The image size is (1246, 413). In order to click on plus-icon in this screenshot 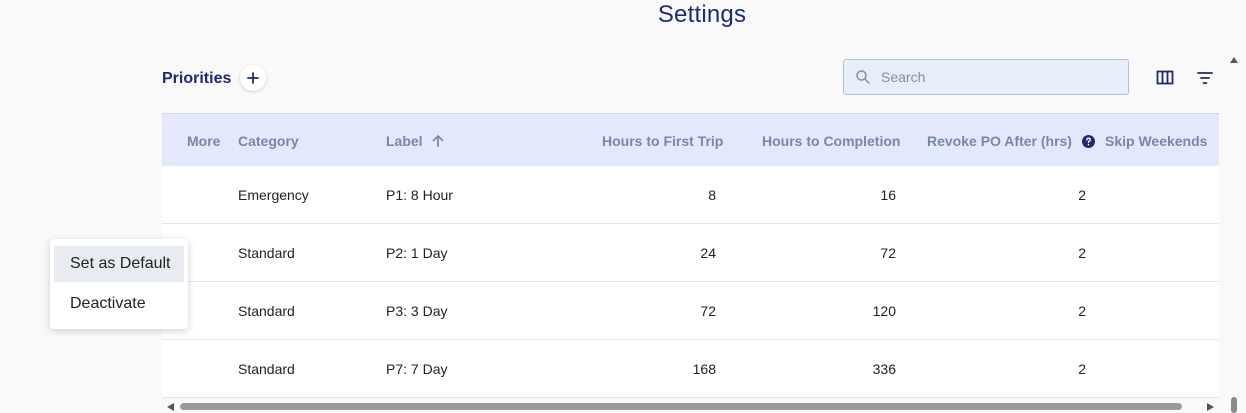, I will do `click(253, 78)`.